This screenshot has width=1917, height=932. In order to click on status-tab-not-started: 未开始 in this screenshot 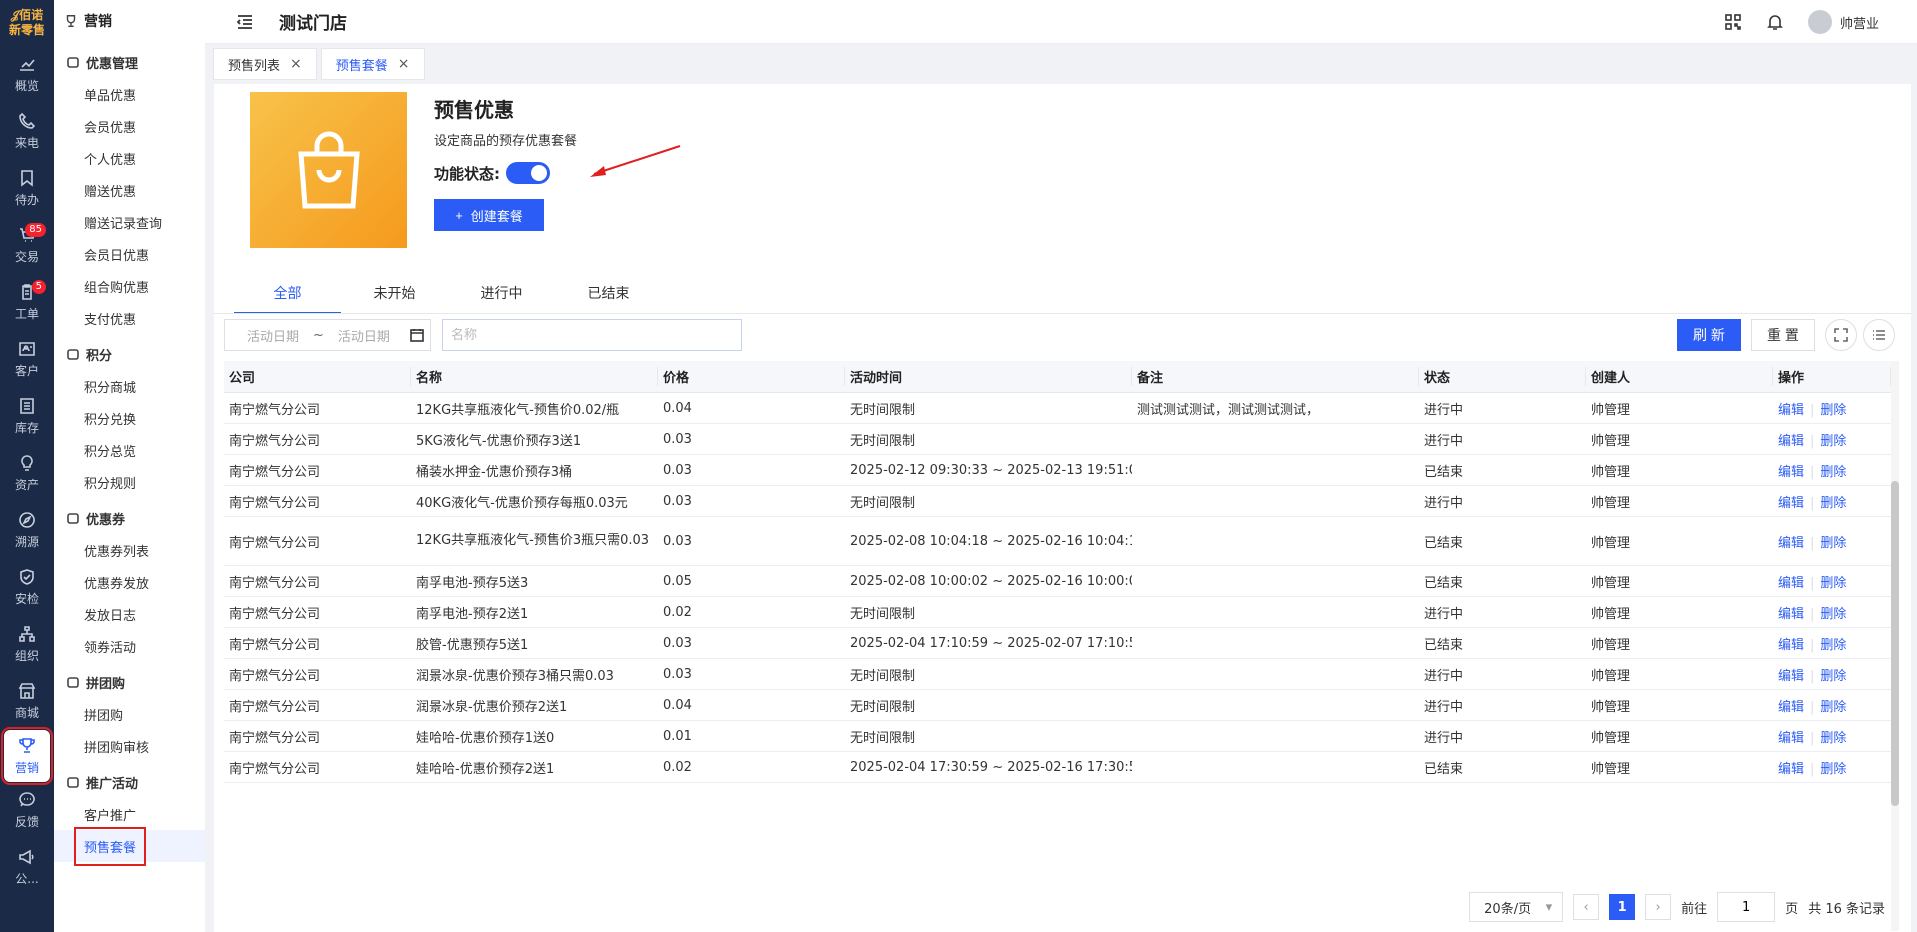, I will do `click(394, 297)`.